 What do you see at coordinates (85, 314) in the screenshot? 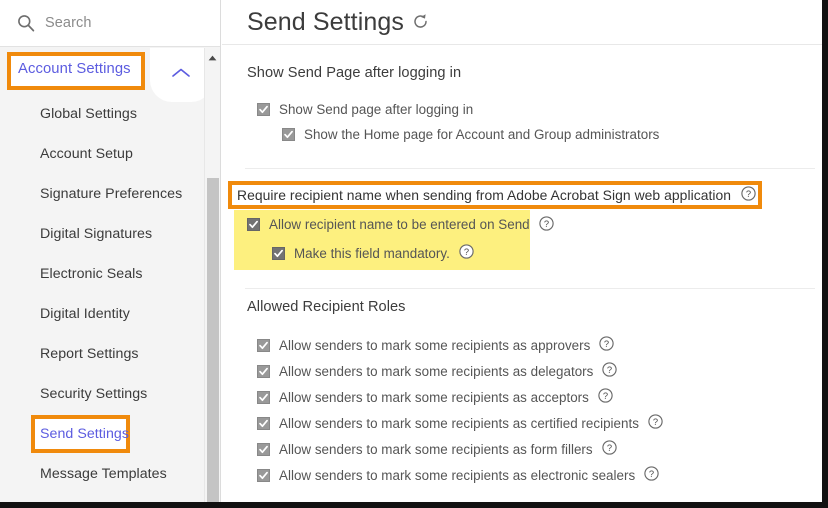
I see `sidebar-item-label: Digital Identity` at bounding box center [85, 314].